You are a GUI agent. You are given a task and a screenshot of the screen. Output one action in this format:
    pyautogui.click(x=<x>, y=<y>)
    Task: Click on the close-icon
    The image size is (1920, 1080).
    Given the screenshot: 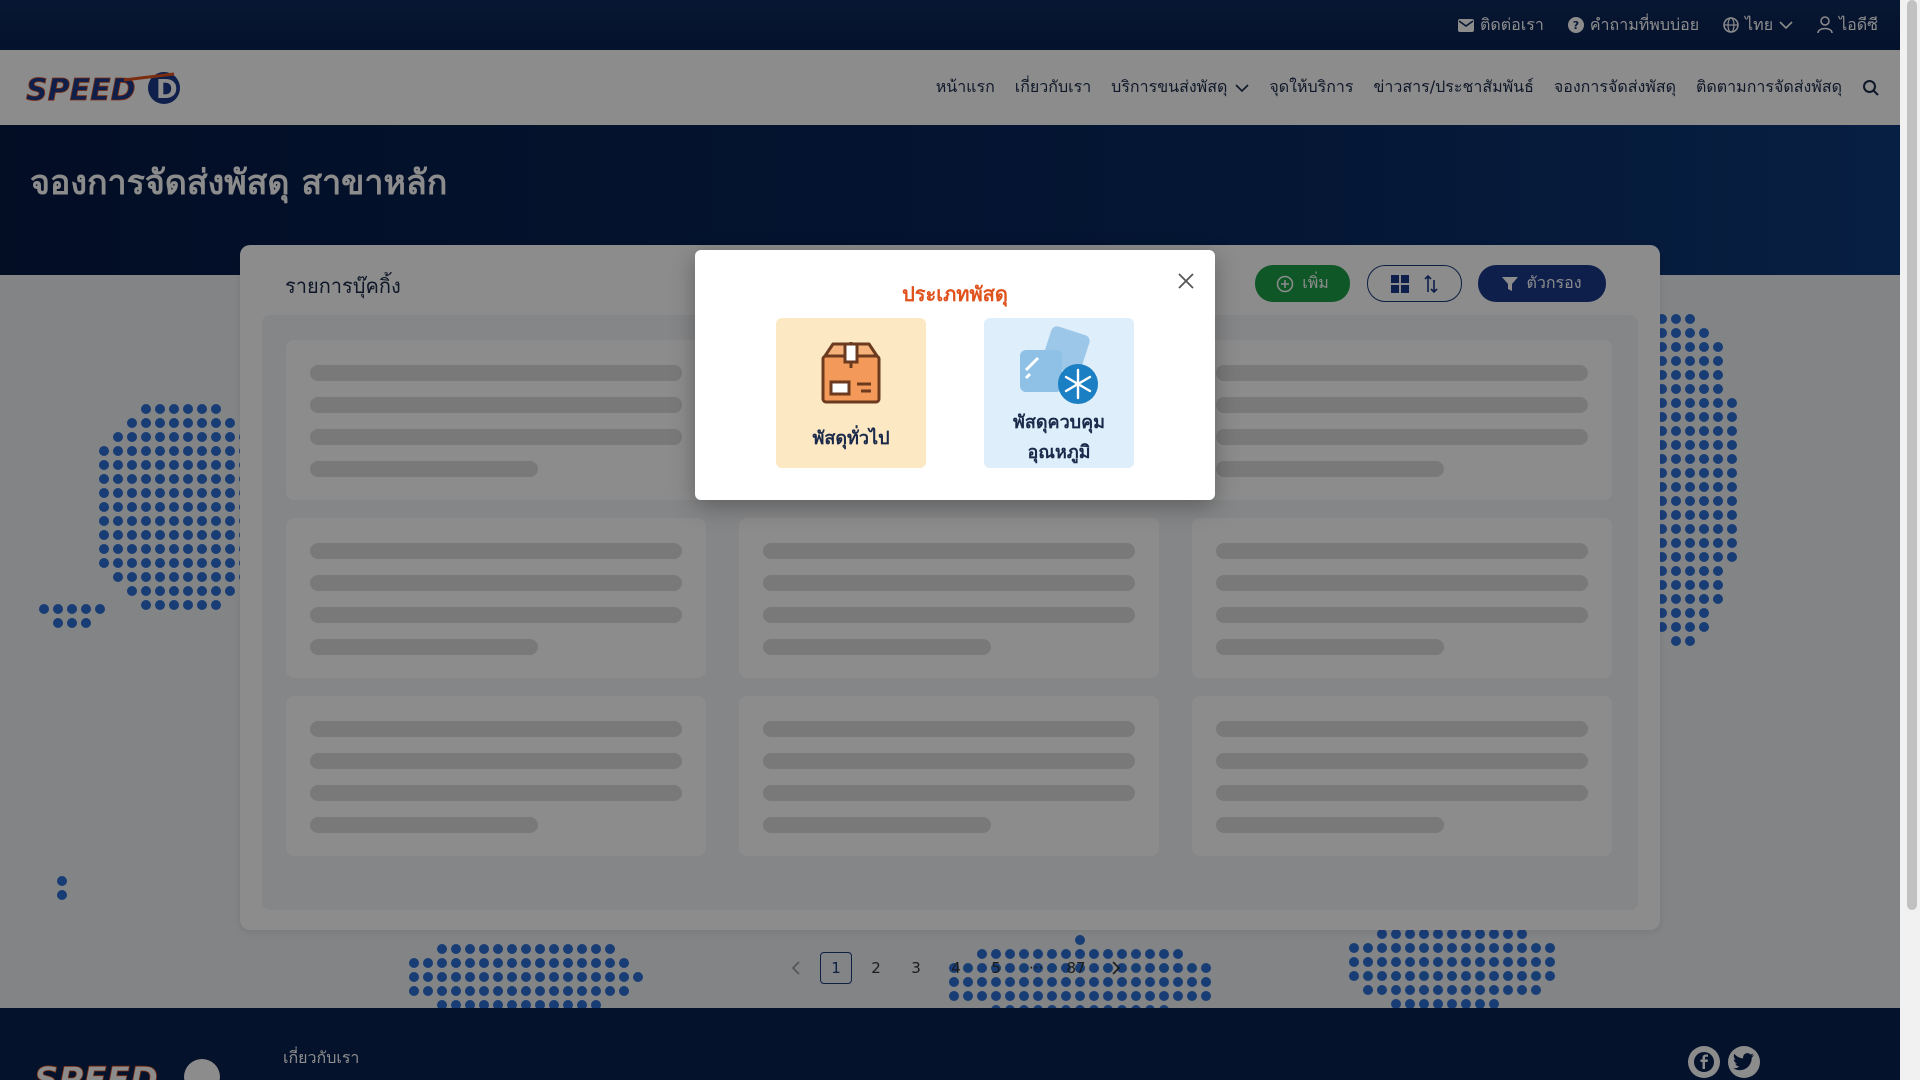 What is the action you would take?
    pyautogui.click(x=1186, y=281)
    